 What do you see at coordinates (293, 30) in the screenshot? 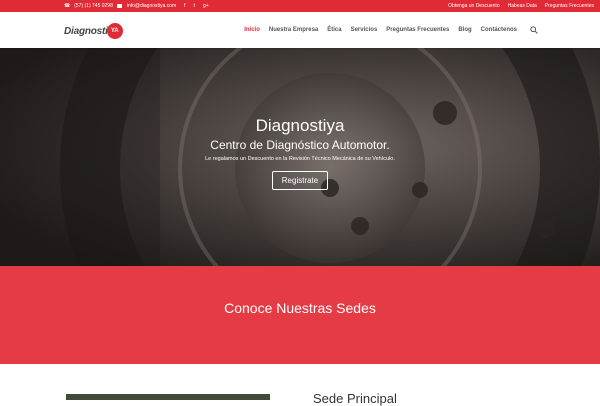
I see `nav-item-nuestra-empresa: Nuestra Empresa` at bounding box center [293, 30].